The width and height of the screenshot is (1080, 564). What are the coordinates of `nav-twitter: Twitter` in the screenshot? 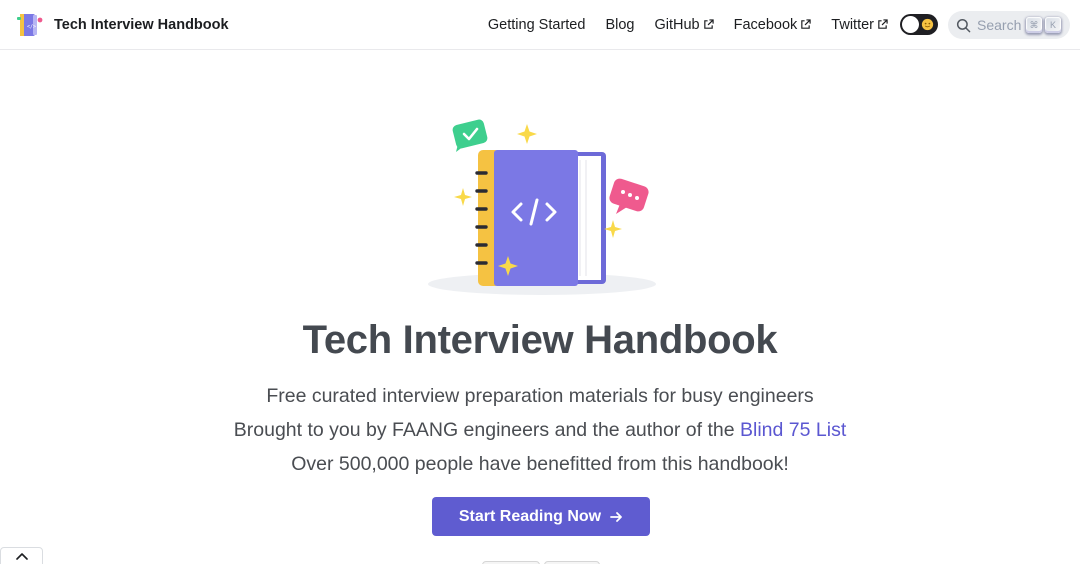 It's located at (859, 25).